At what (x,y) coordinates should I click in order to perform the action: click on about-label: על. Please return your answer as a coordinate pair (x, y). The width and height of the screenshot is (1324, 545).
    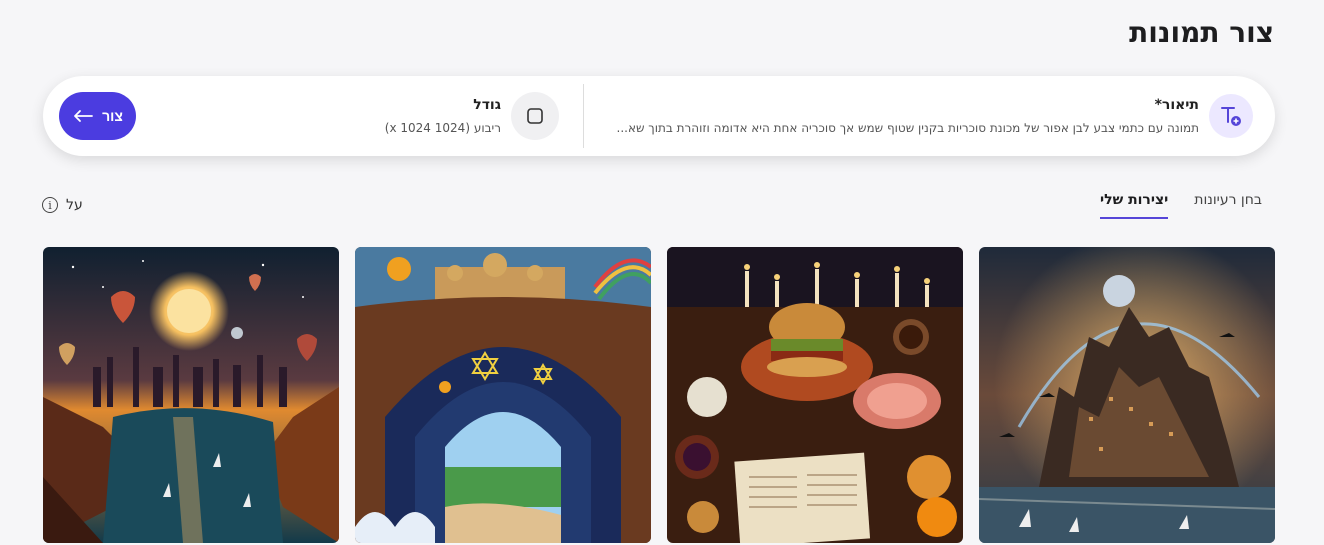
    Looking at the image, I should click on (74, 205).